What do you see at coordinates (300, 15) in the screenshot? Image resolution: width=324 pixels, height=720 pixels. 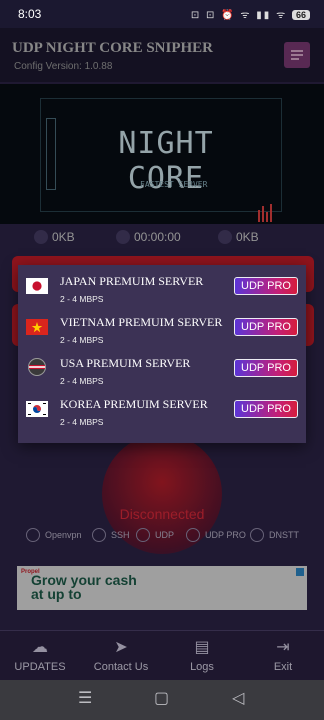 I see `battery-icon: 66` at bounding box center [300, 15].